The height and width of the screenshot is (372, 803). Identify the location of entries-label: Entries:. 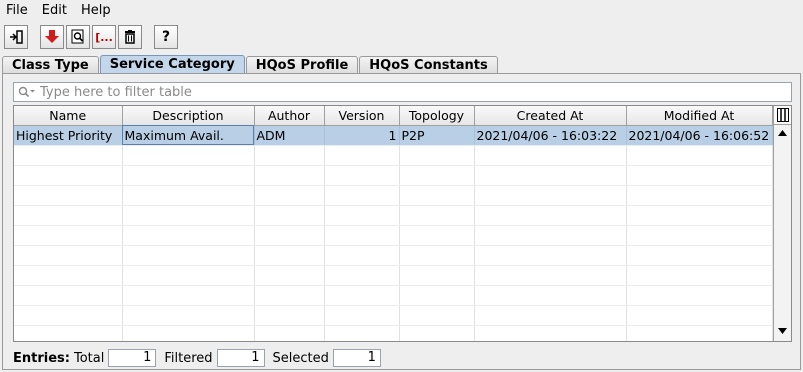
(41, 358).